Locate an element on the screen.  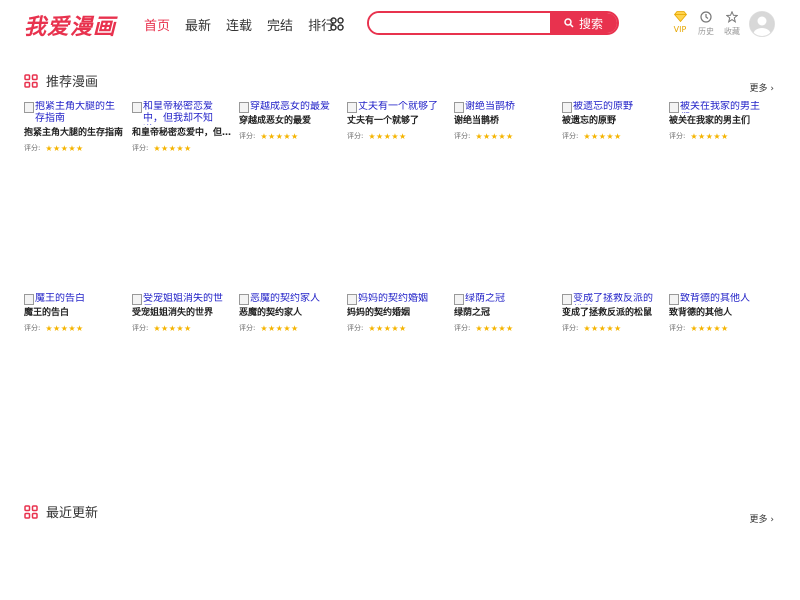
comic-card: 绿荫之冠 绿荫之冠 评分: ★★★★★ is located at coordinates (504, 313).